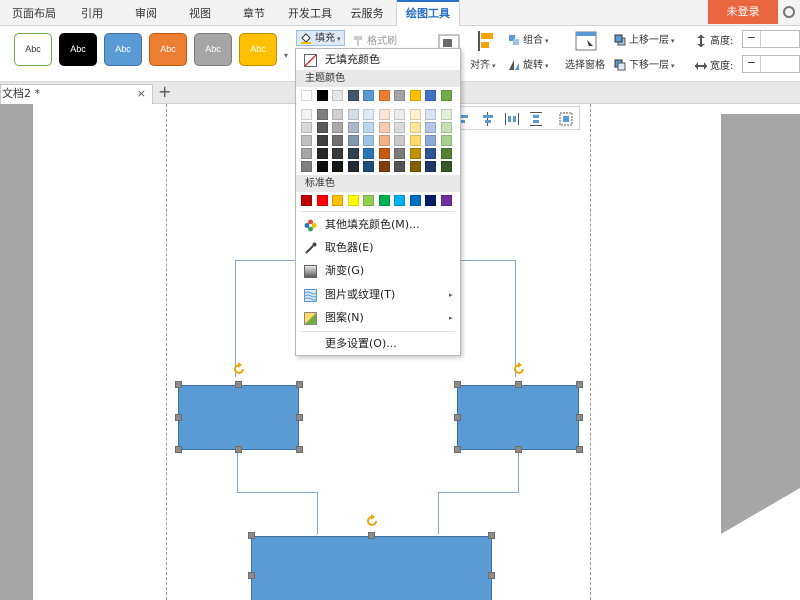 This screenshot has width=800, height=600. I want to click on login-button: 未登录, so click(743, 12).